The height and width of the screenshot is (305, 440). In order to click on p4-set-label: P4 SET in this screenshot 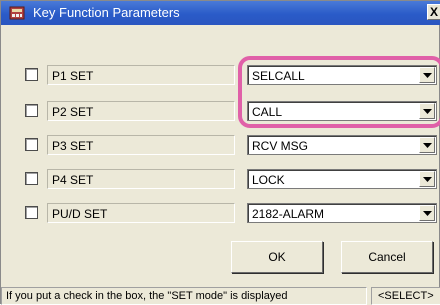, I will do `click(141, 179)`.